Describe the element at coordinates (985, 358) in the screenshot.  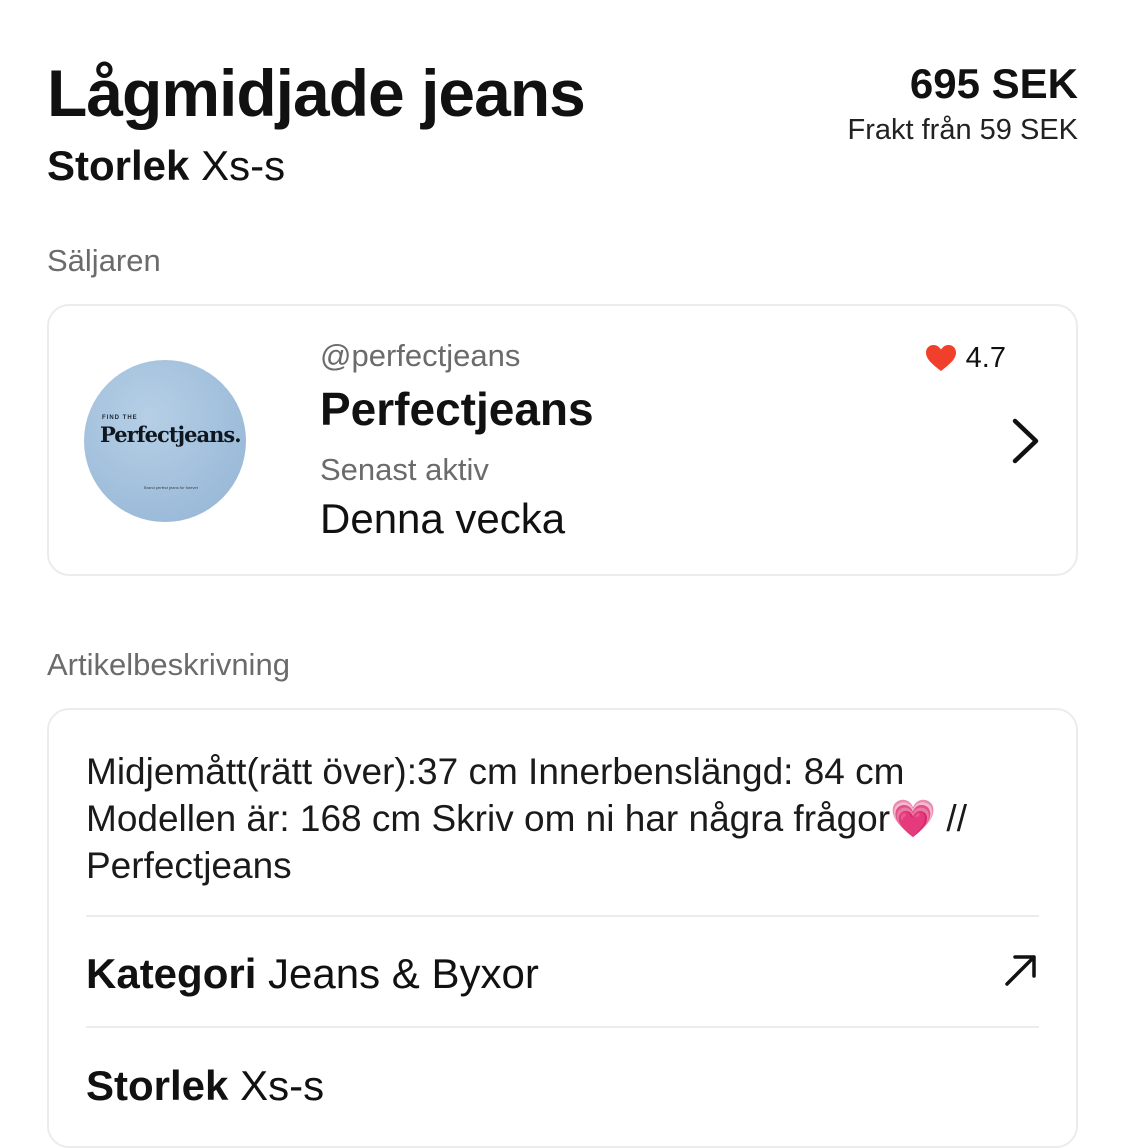
I see `rating-value: 4.7` at that location.